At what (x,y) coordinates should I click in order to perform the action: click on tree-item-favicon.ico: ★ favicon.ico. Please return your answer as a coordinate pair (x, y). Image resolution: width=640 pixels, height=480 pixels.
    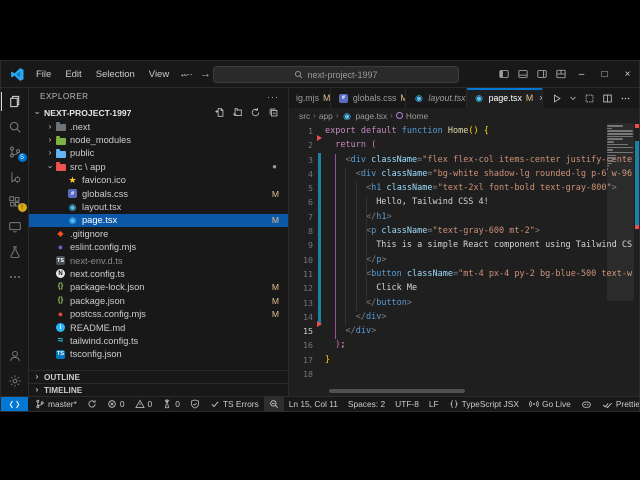
    Looking at the image, I should click on (158, 180).